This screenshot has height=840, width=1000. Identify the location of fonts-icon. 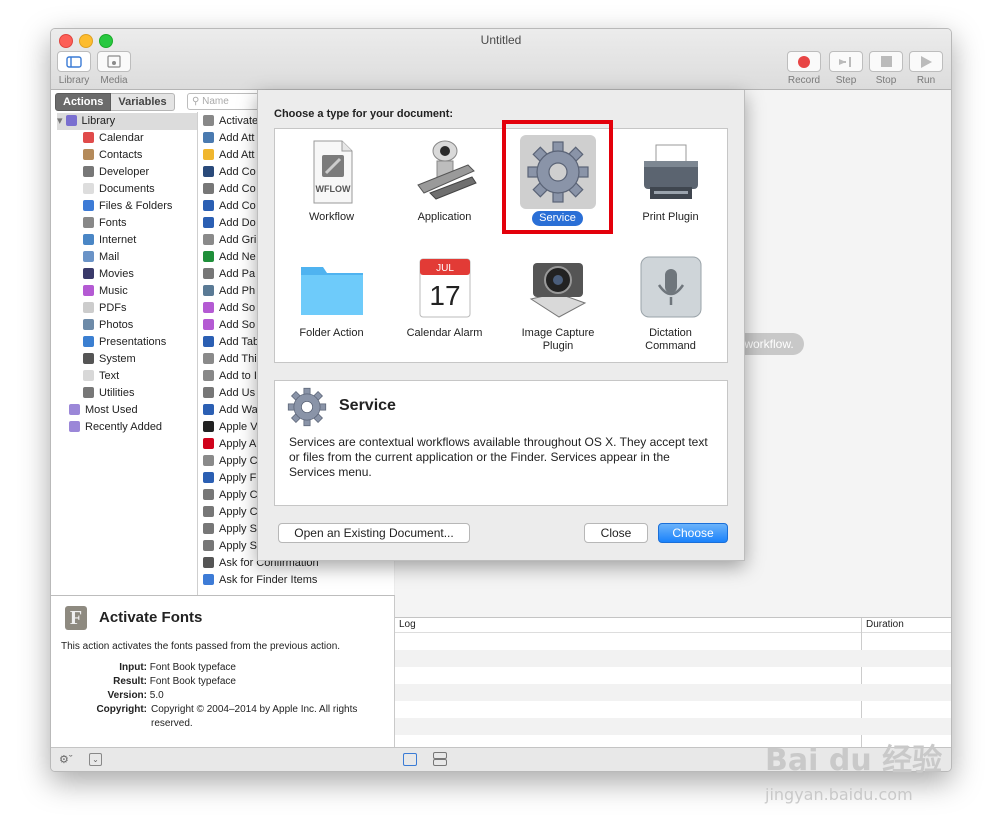
(88, 222).